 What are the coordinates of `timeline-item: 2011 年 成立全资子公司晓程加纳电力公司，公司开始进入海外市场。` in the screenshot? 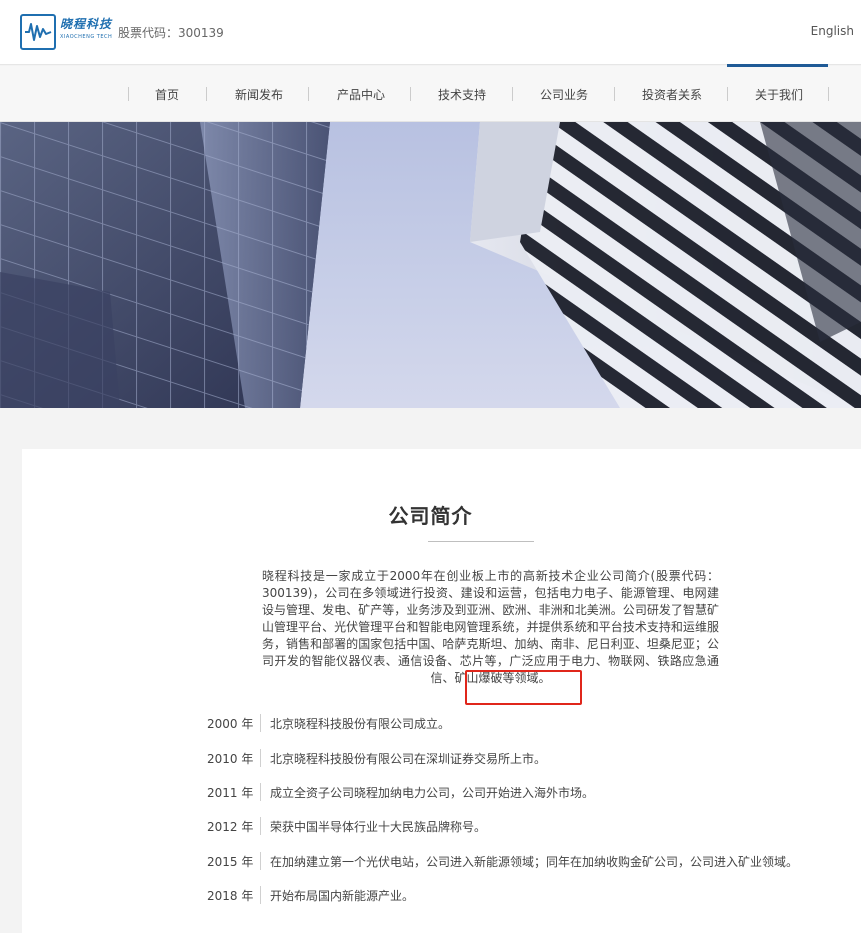 It's located at (400, 792).